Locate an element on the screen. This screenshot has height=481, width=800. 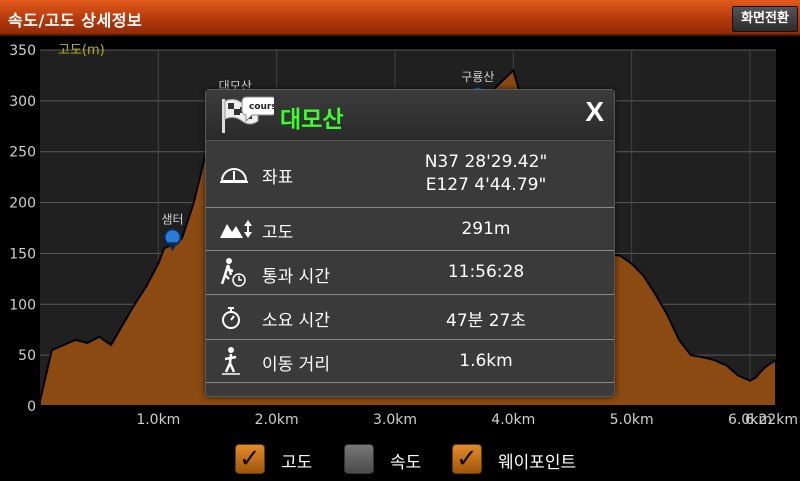
course-badge-text: course is located at coordinates (261, 107).